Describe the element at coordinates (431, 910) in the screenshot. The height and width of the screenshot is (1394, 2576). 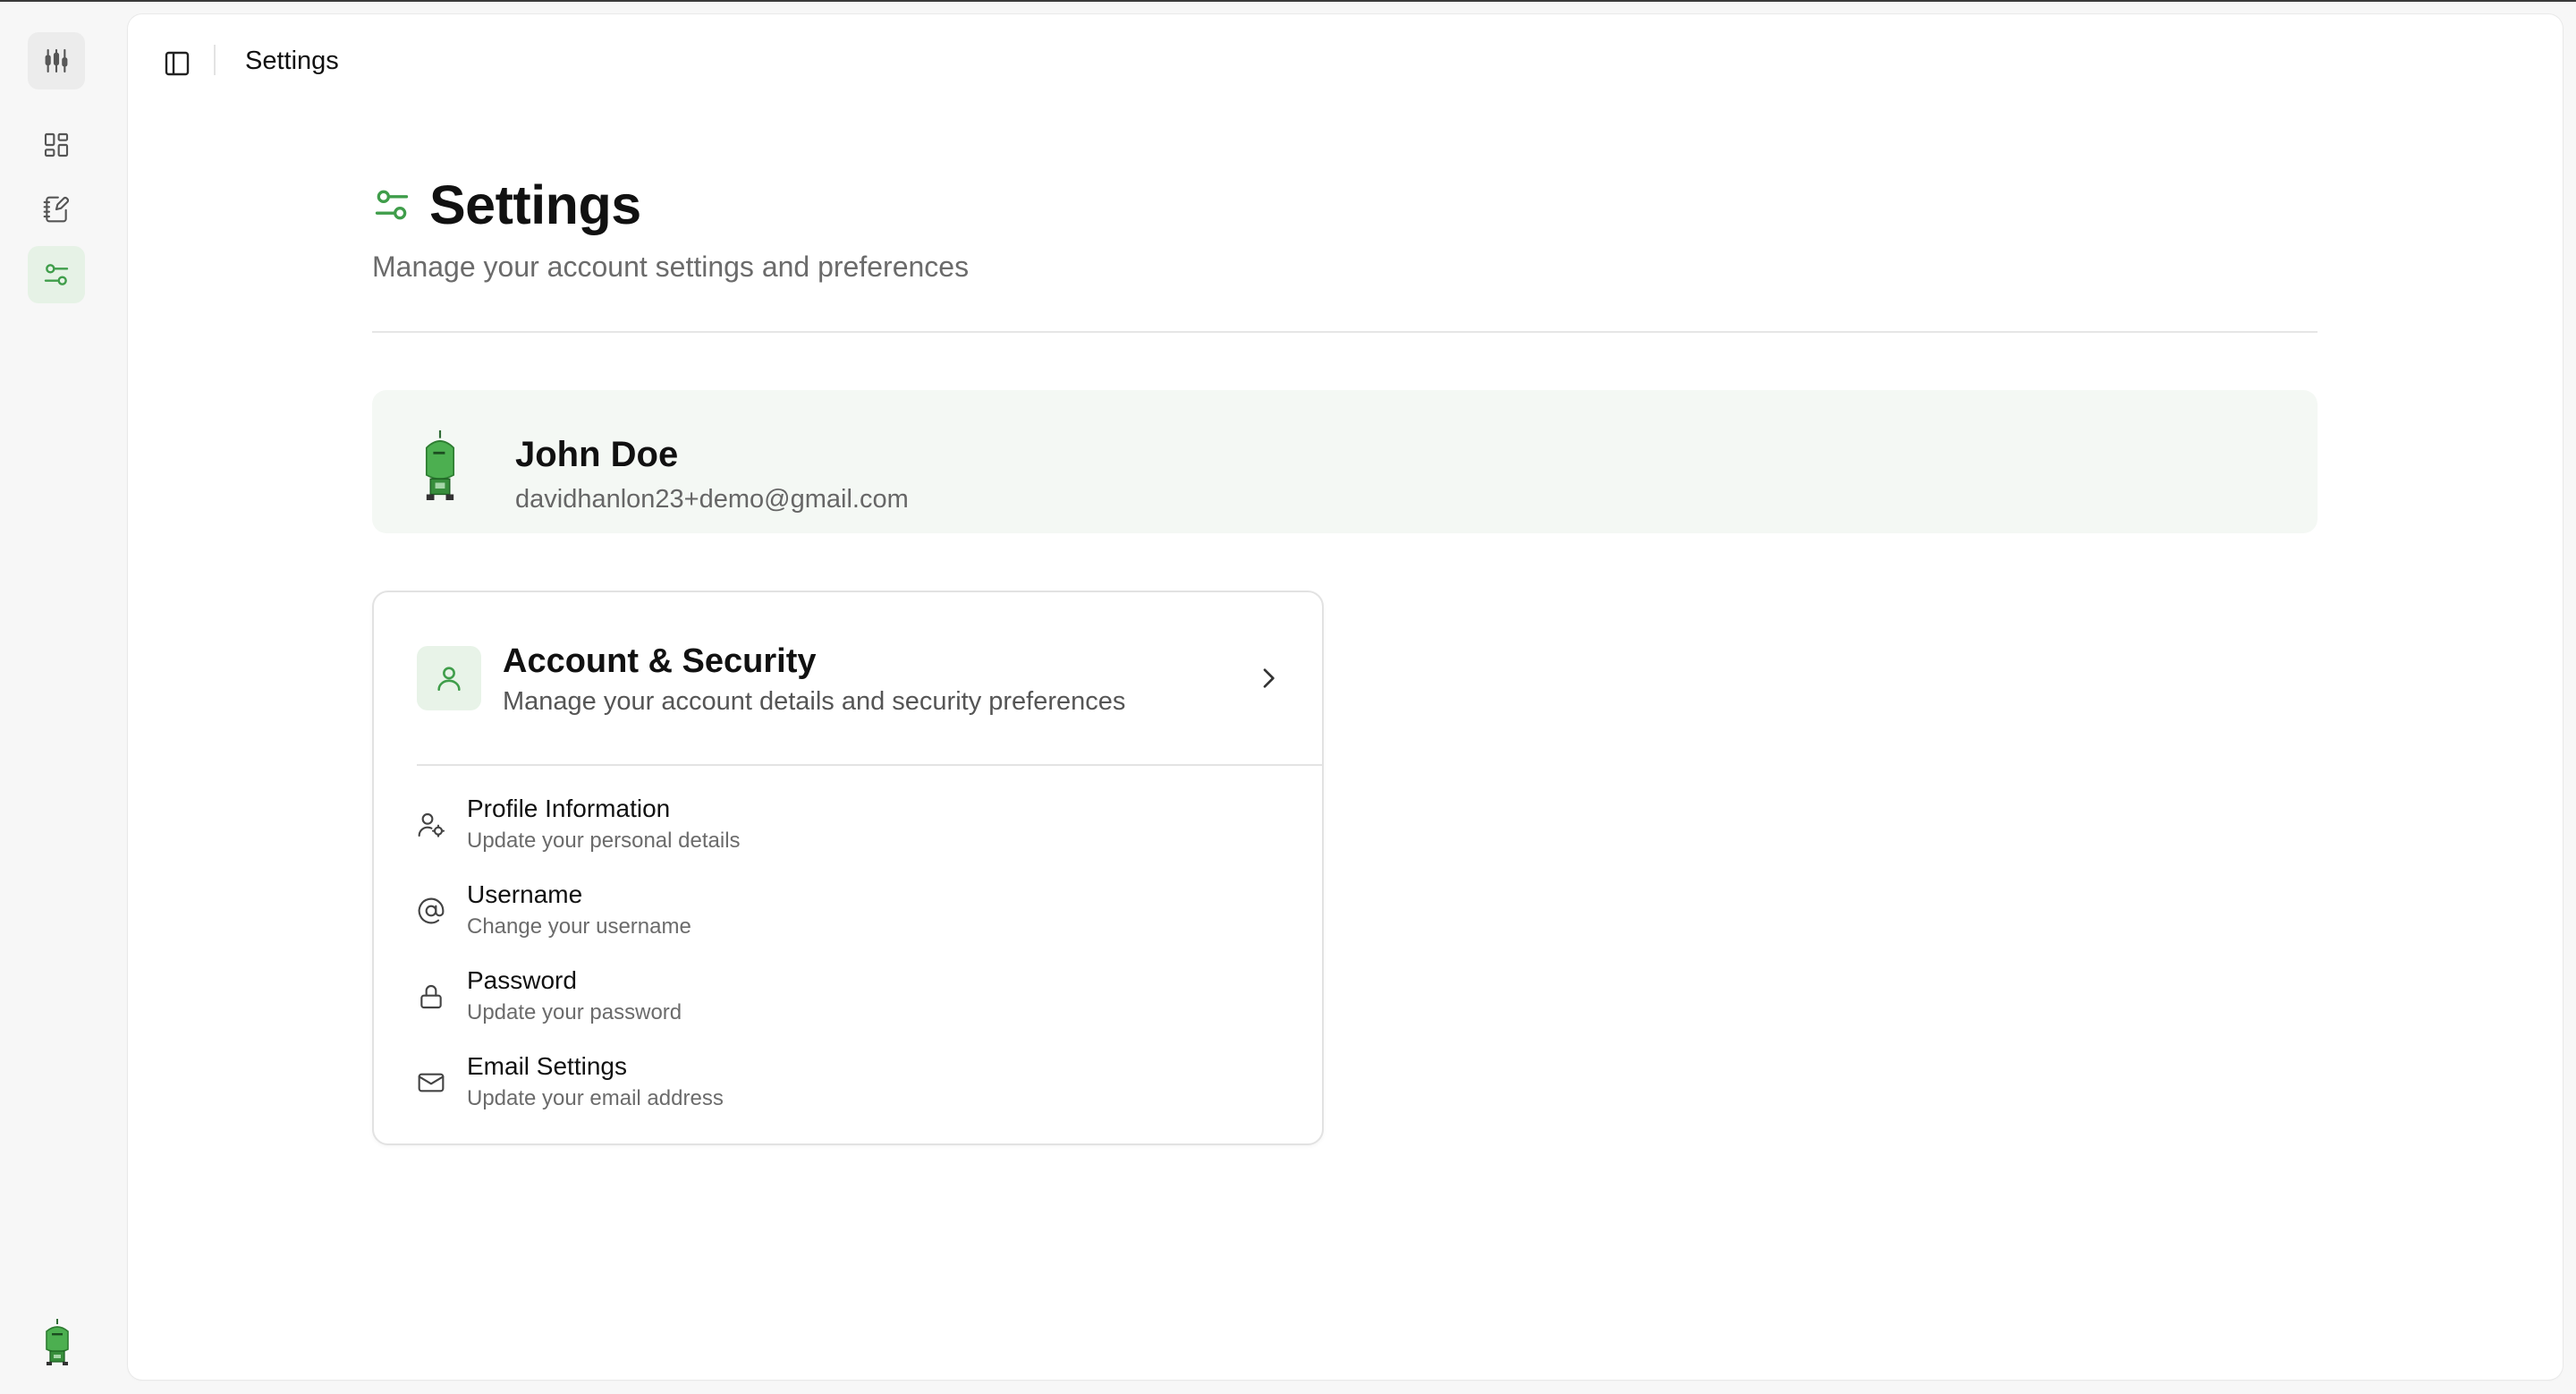
I see `at-sign-icon` at that location.